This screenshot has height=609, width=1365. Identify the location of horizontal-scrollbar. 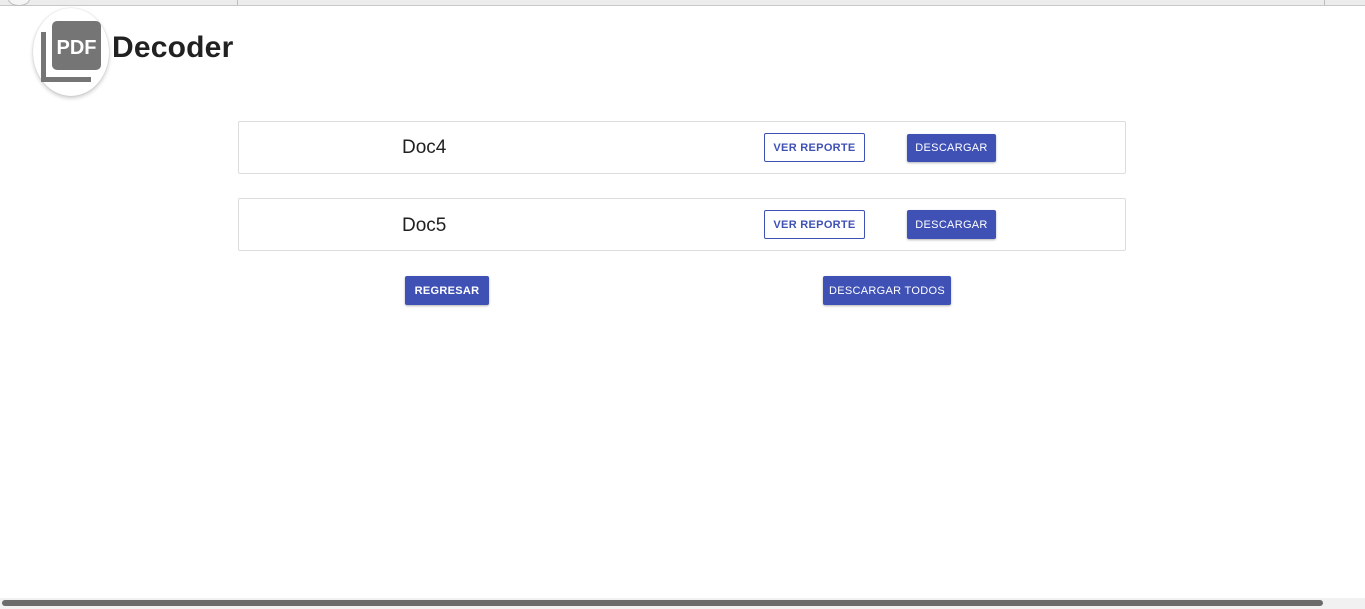
(682, 603).